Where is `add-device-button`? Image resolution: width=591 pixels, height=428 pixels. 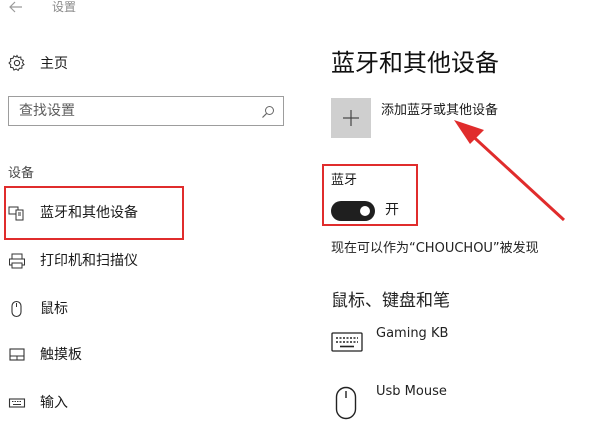
add-device-button is located at coordinates (351, 118).